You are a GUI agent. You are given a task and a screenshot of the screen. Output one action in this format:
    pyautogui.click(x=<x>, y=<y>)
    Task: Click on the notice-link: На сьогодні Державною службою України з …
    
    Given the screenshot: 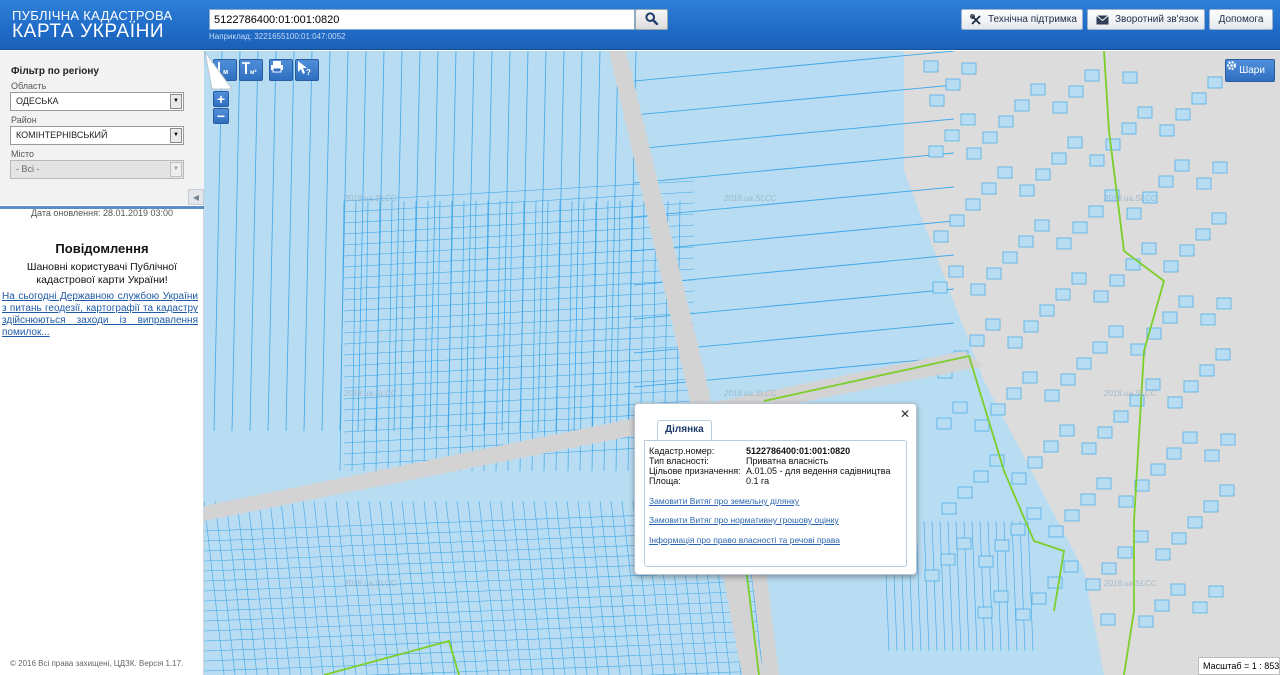 What is the action you would take?
    pyautogui.click(x=100, y=315)
    